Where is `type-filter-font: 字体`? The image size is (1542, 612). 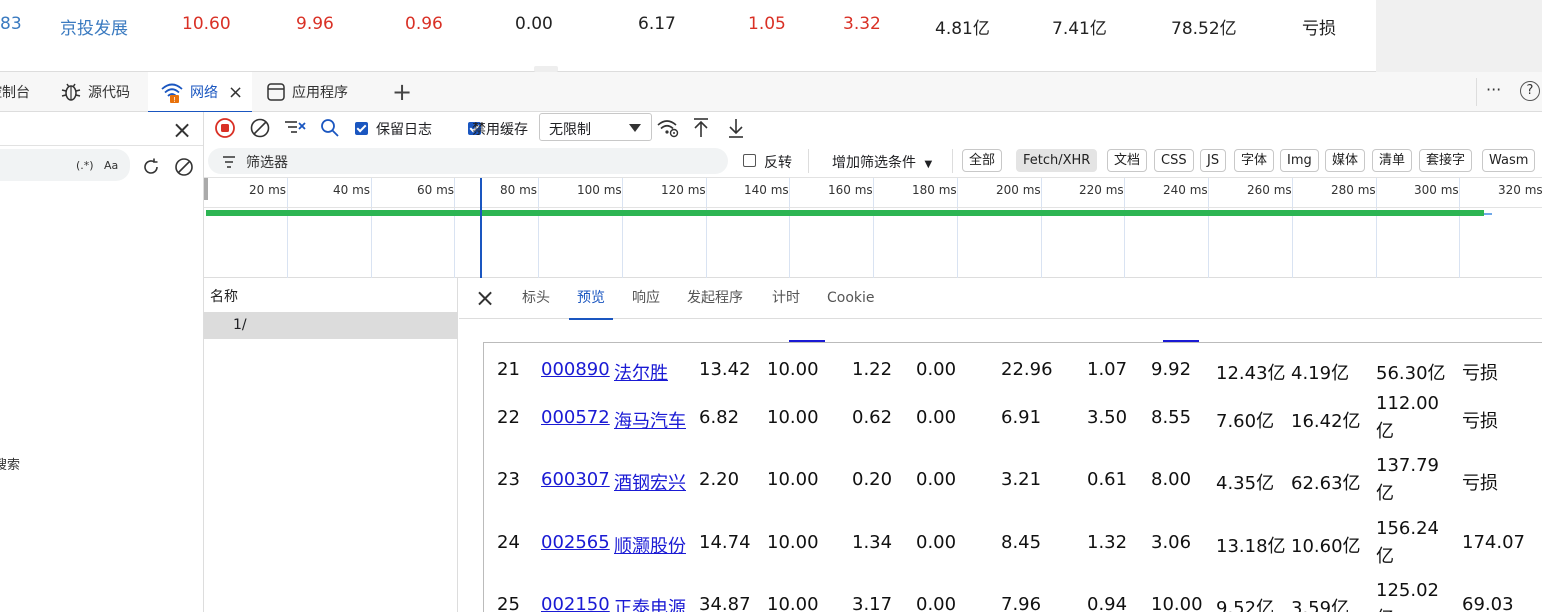
type-filter-font: 字体 is located at coordinates (1254, 160).